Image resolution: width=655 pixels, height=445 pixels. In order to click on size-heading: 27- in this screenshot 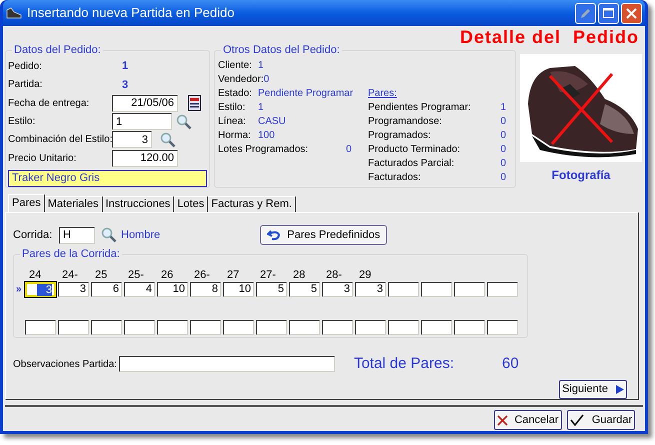, I will do `click(268, 275)`.